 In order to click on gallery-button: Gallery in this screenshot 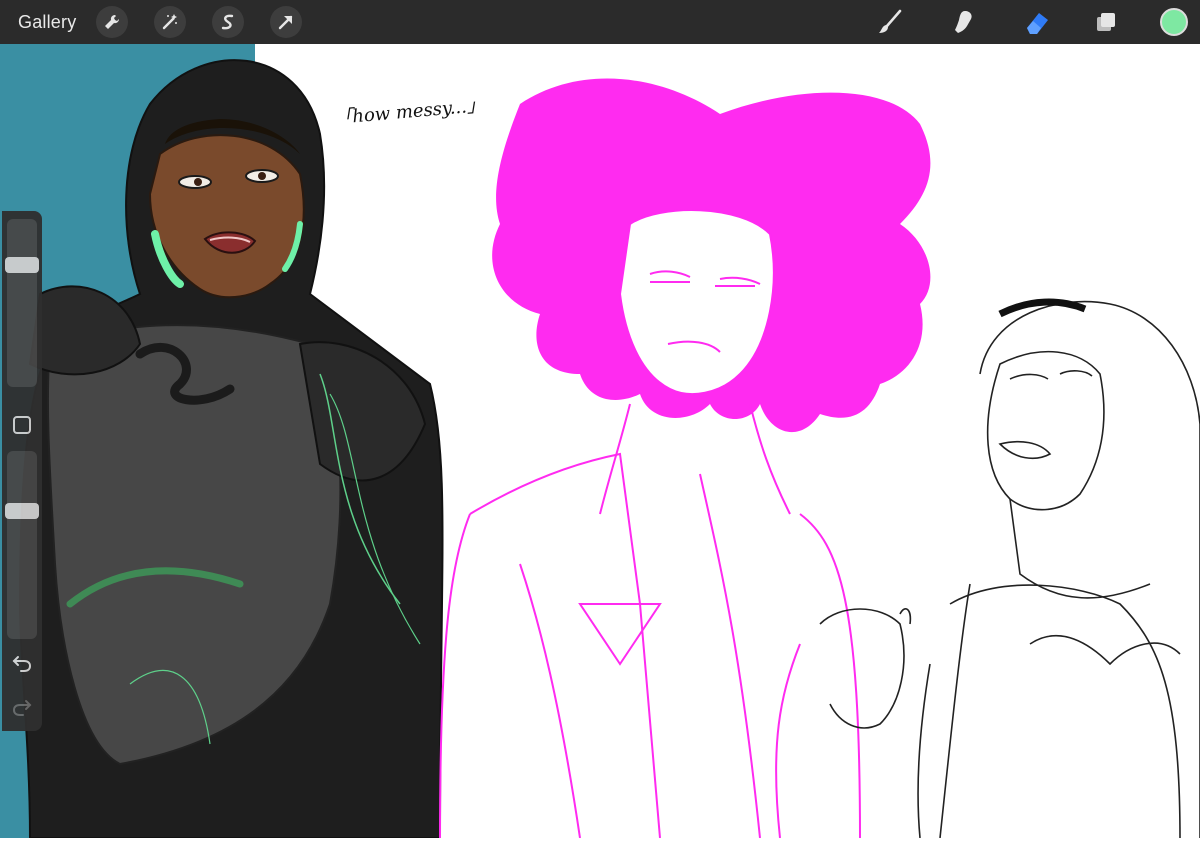, I will do `click(47, 22)`.